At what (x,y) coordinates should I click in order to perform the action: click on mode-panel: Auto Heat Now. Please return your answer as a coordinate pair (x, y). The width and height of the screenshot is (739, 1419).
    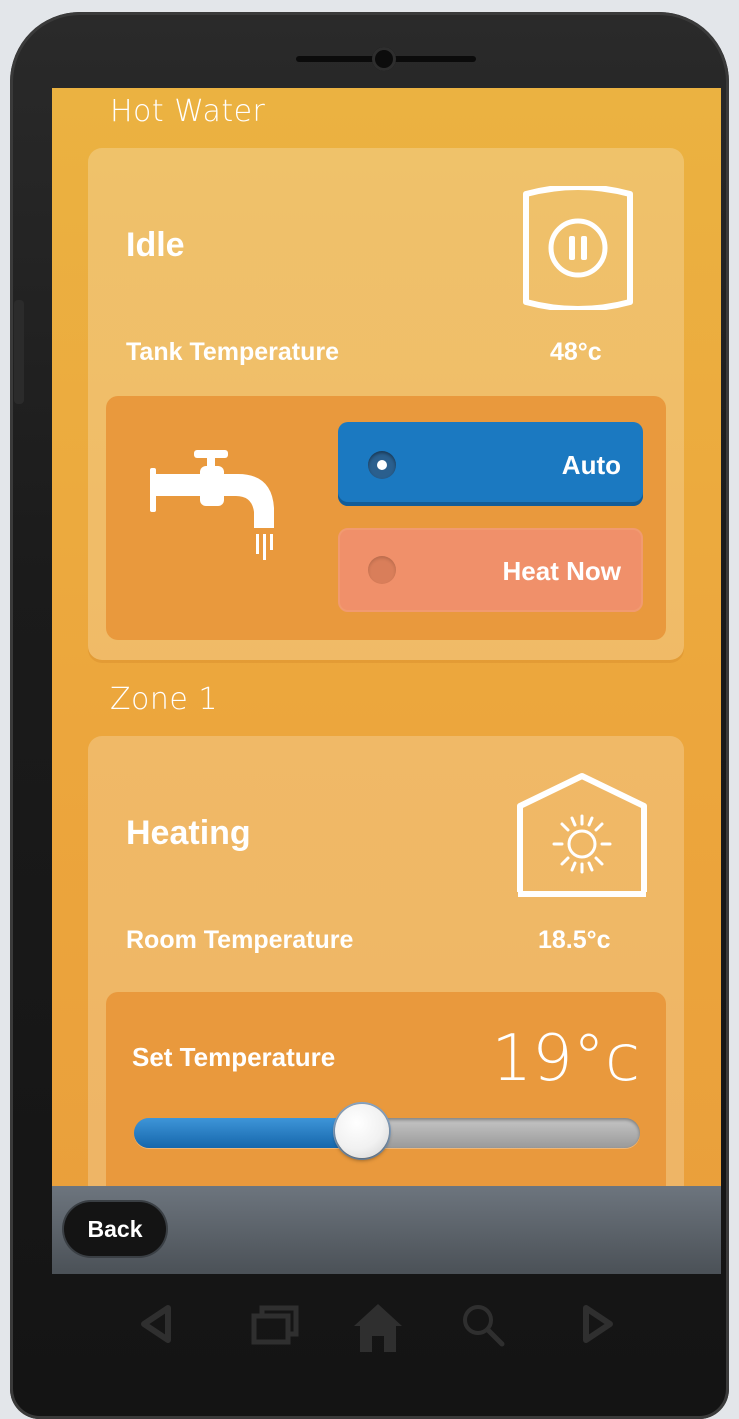
    Looking at the image, I should click on (386, 518).